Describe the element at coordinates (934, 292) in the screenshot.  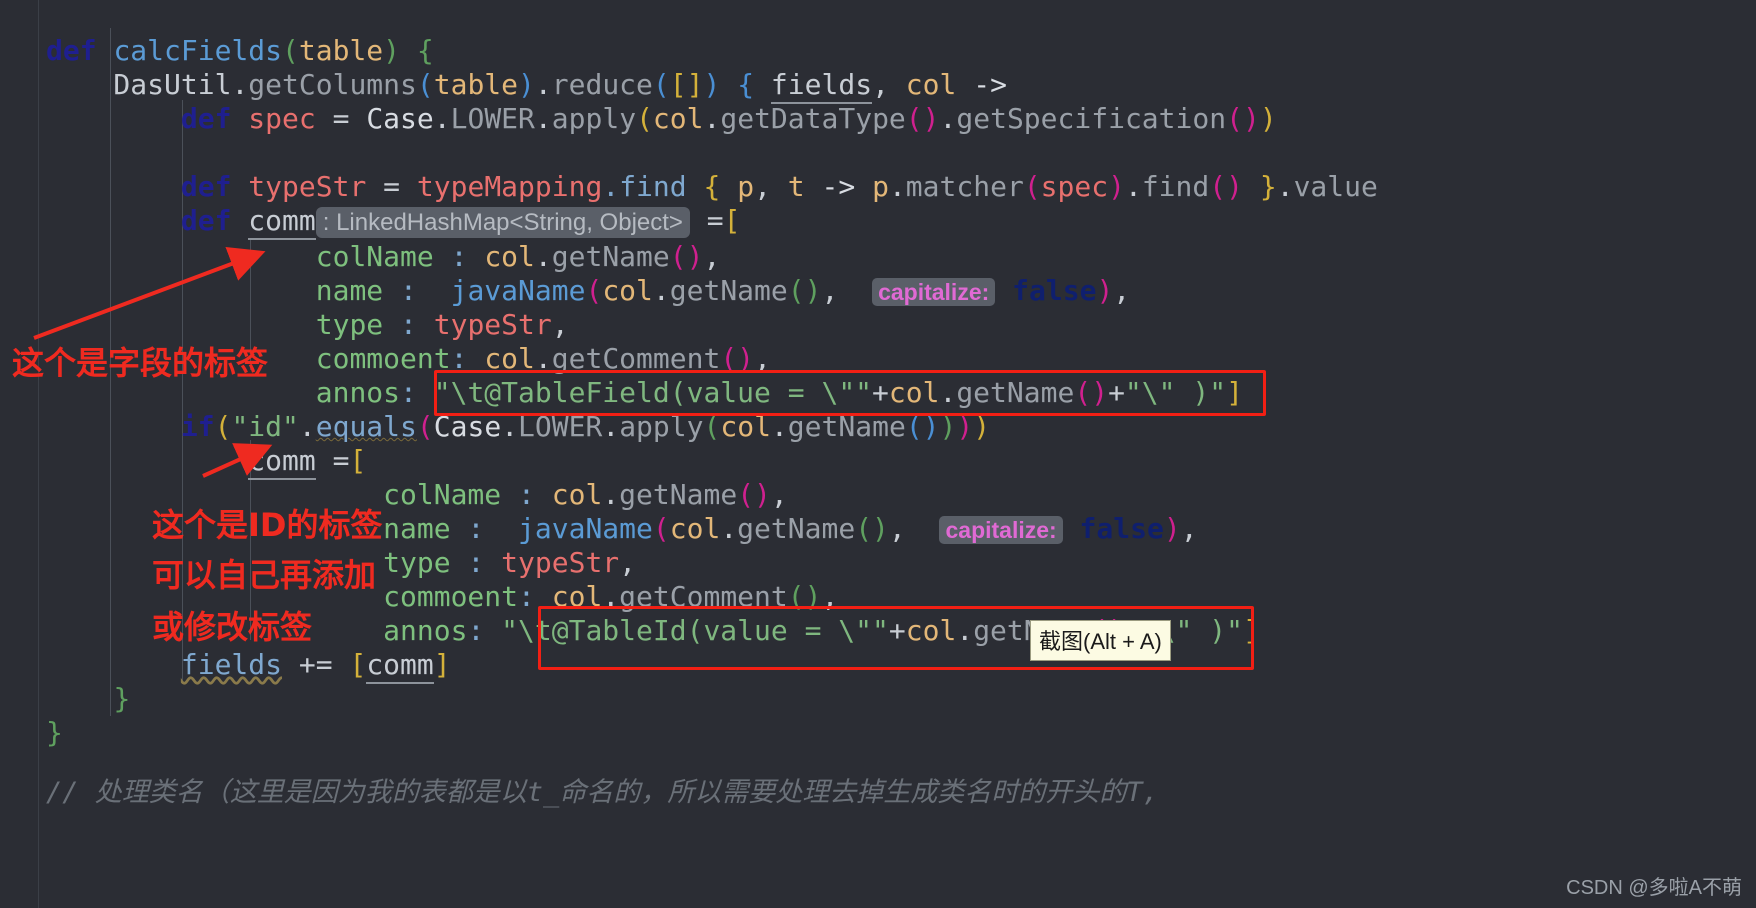
I see `inlay-hint-capitalize-1: capitalize:` at that location.